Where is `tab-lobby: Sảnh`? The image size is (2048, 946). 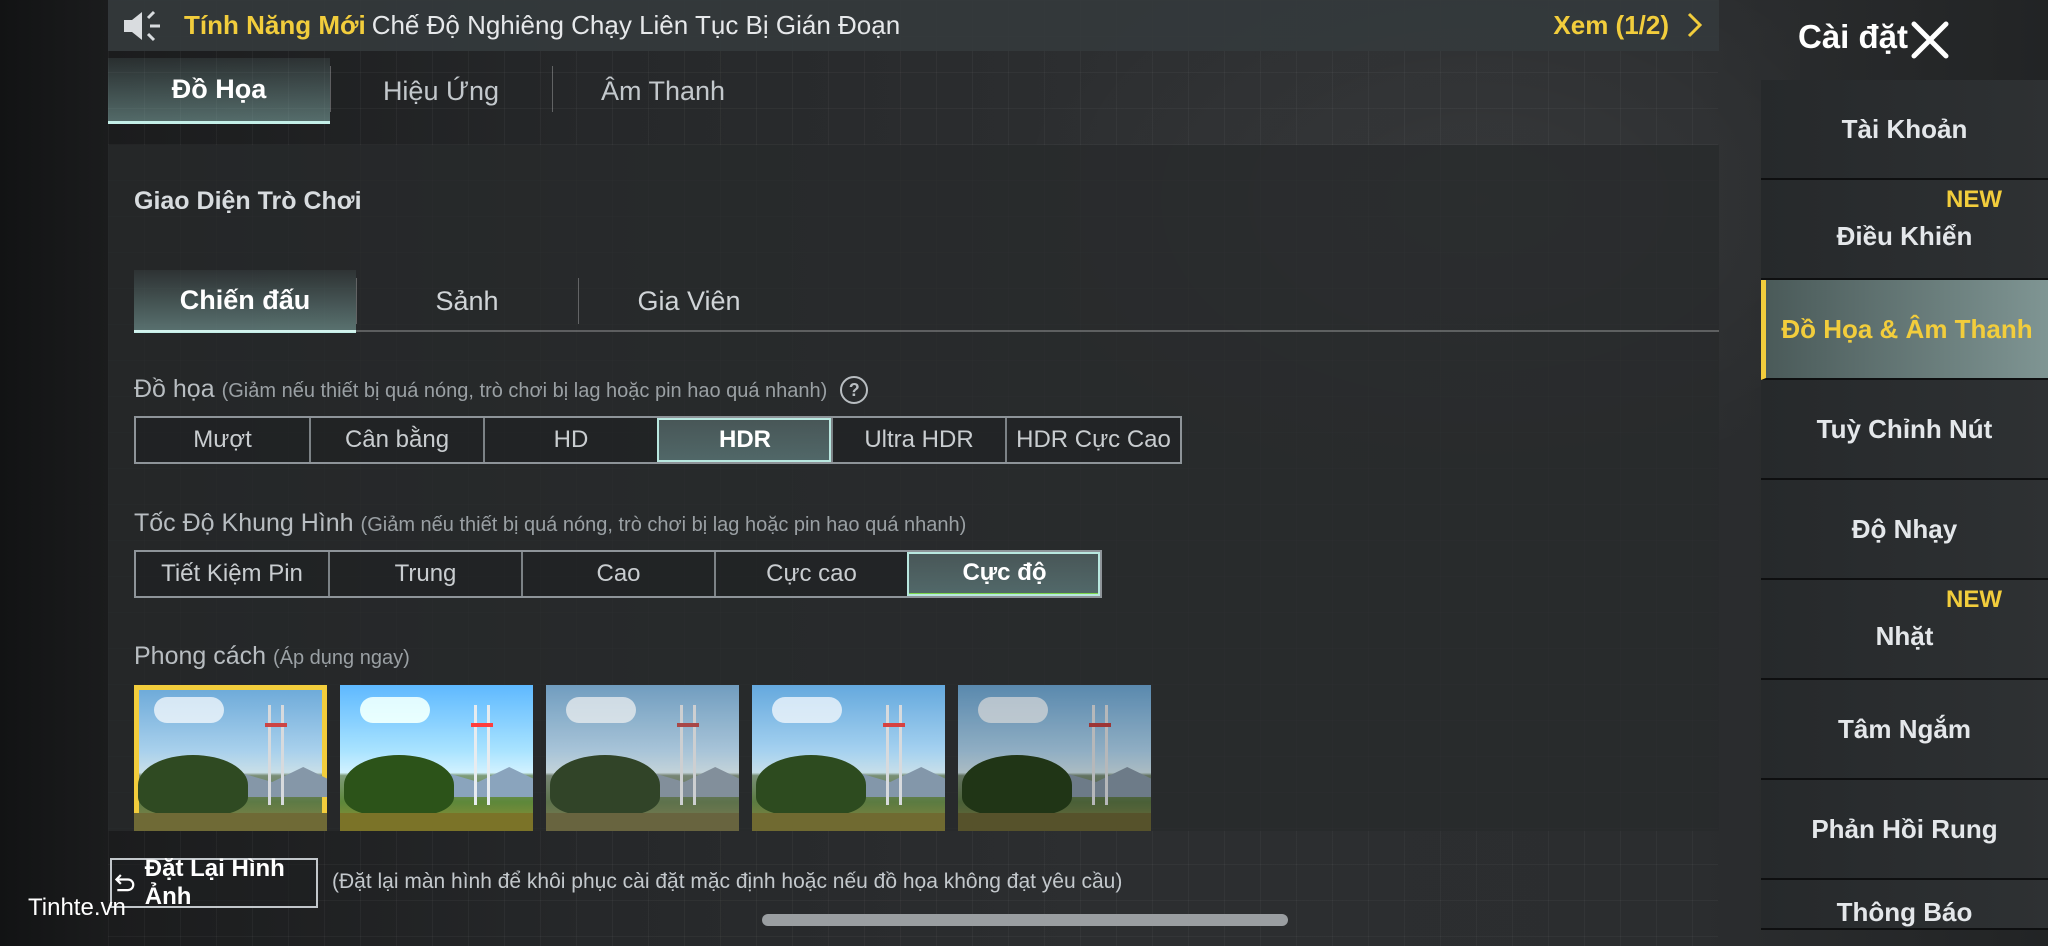
tab-lobby: Sảnh is located at coordinates (467, 301).